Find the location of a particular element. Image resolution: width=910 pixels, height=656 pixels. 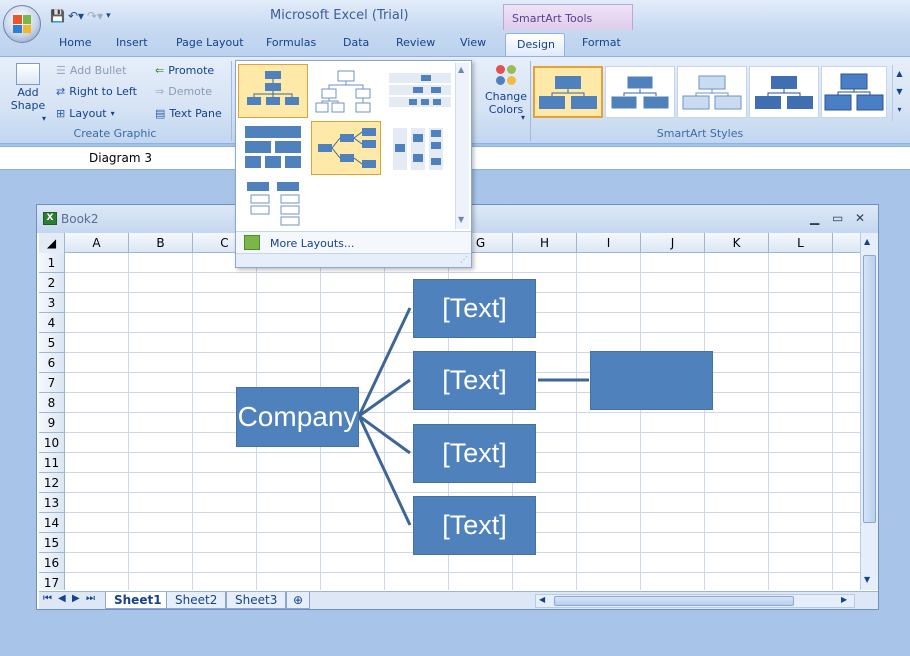

office-button is located at coordinates (22, 24).